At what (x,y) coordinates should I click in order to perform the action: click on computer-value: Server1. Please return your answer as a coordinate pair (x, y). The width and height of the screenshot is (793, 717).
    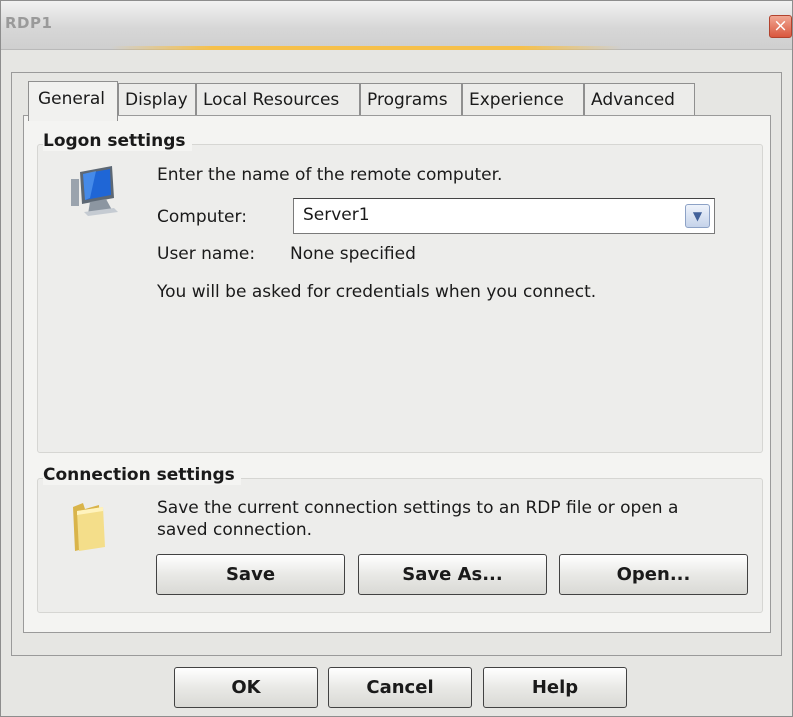
    Looking at the image, I should click on (336, 215).